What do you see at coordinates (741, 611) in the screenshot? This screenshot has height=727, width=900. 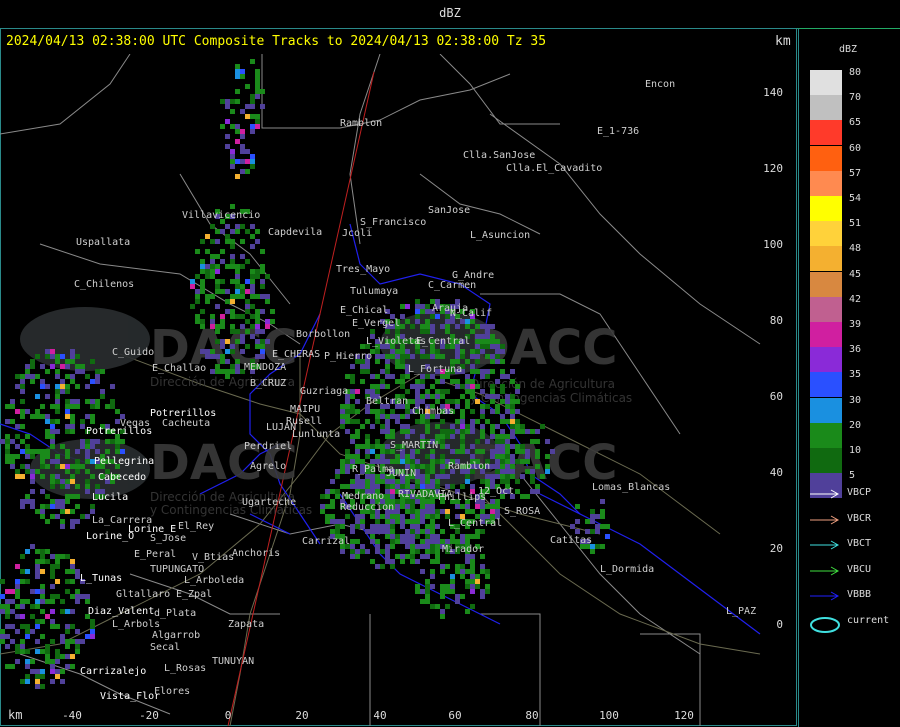 I see `place-label: L_PAZ` at bounding box center [741, 611].